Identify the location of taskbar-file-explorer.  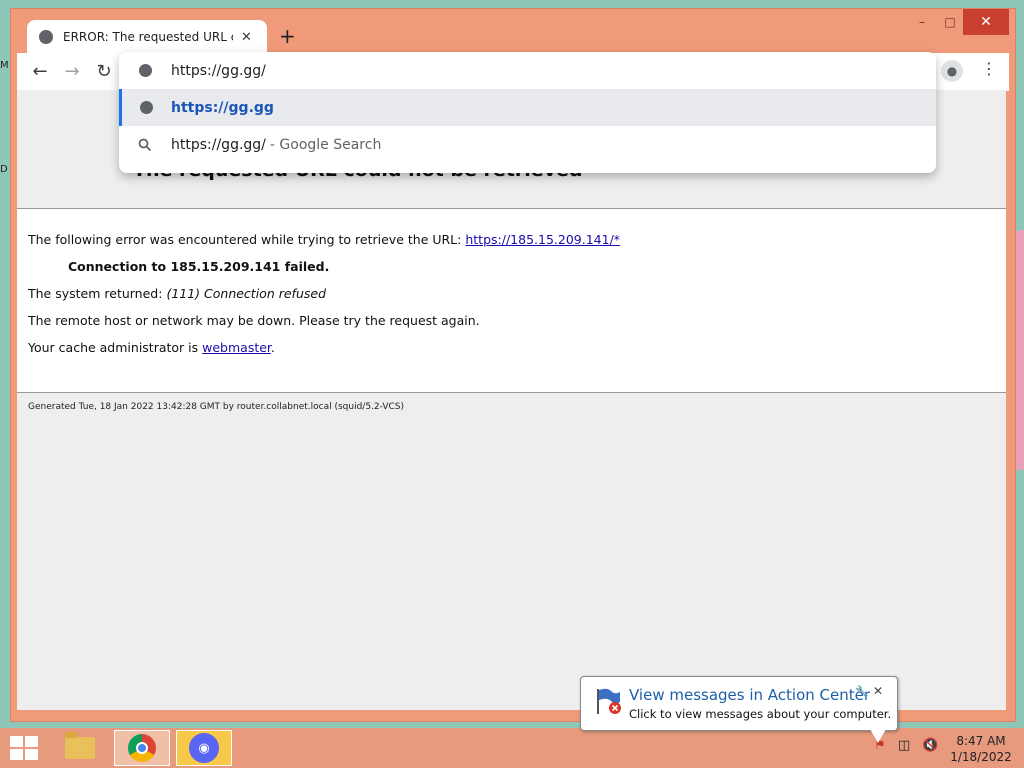
(80, 748).